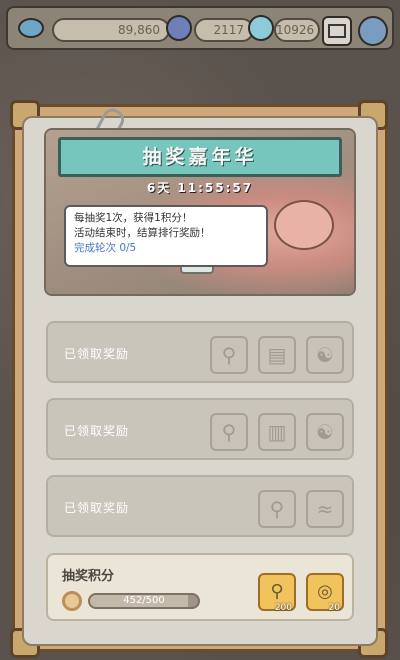 The height and width of the screenshot is (660, 400). I want to click on scroll-icon: ▥, so click(277, 432).